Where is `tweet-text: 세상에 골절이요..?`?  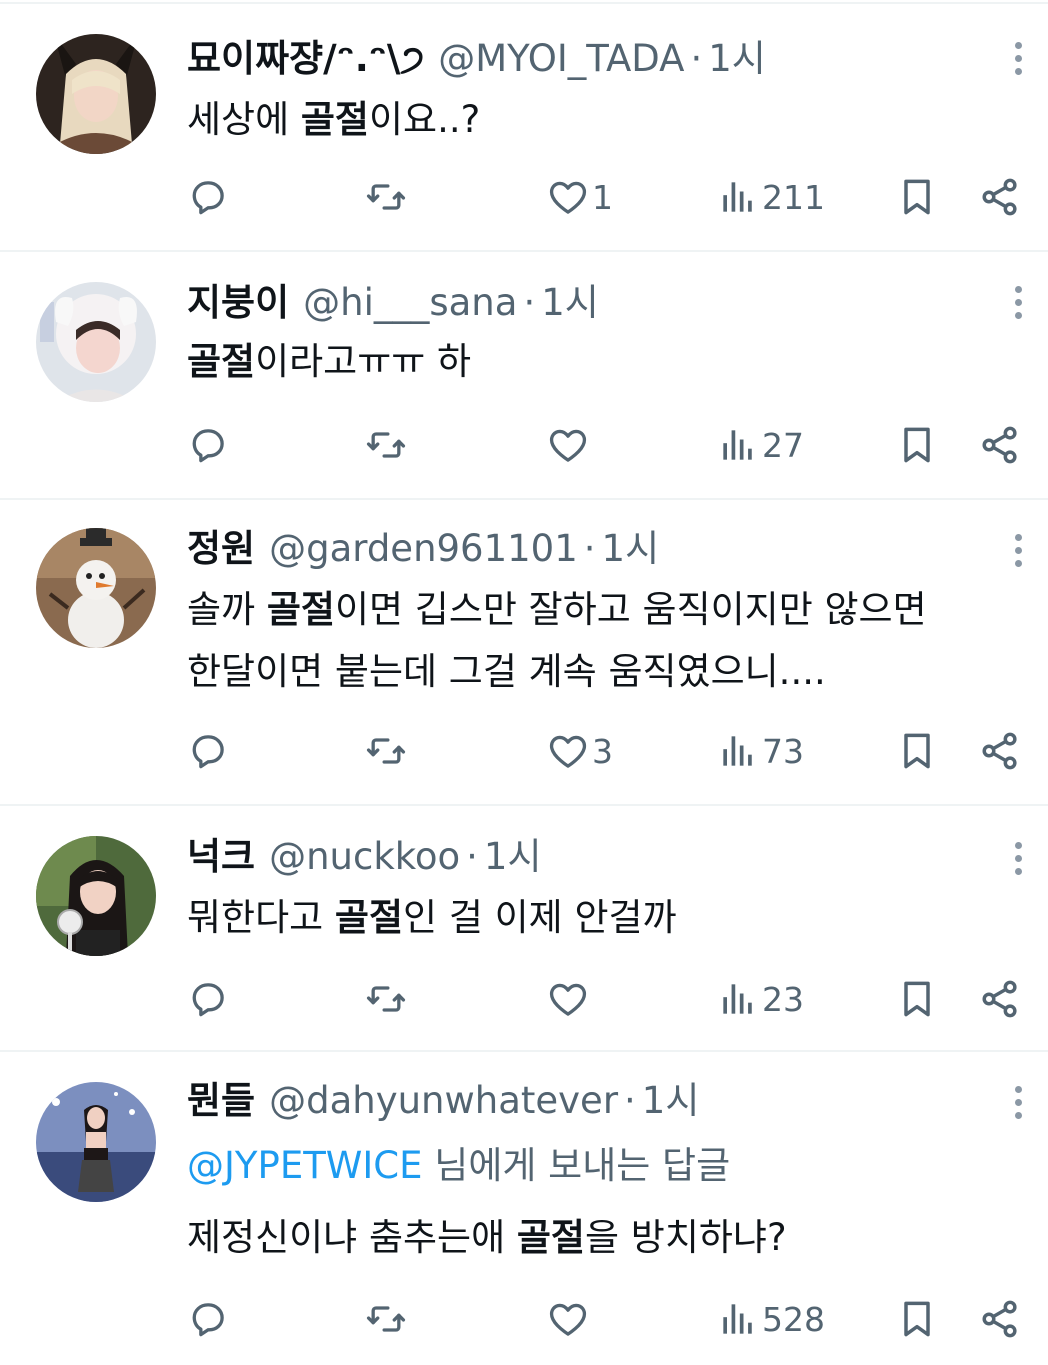
tweet-text: 세상에 골절이요..? is located at coordinates (333, 120).